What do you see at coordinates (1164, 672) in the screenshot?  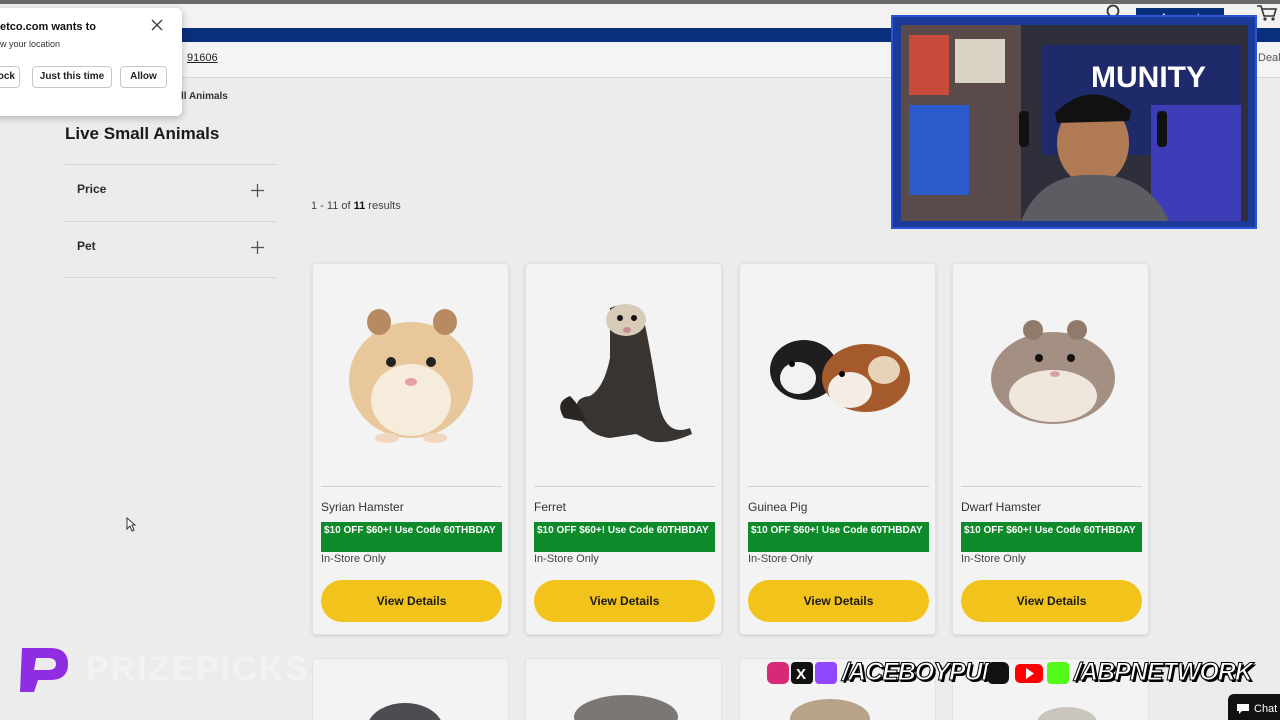 I see `social-handle-network: /ABPNETWORK` at bounding box center [1164, 672].